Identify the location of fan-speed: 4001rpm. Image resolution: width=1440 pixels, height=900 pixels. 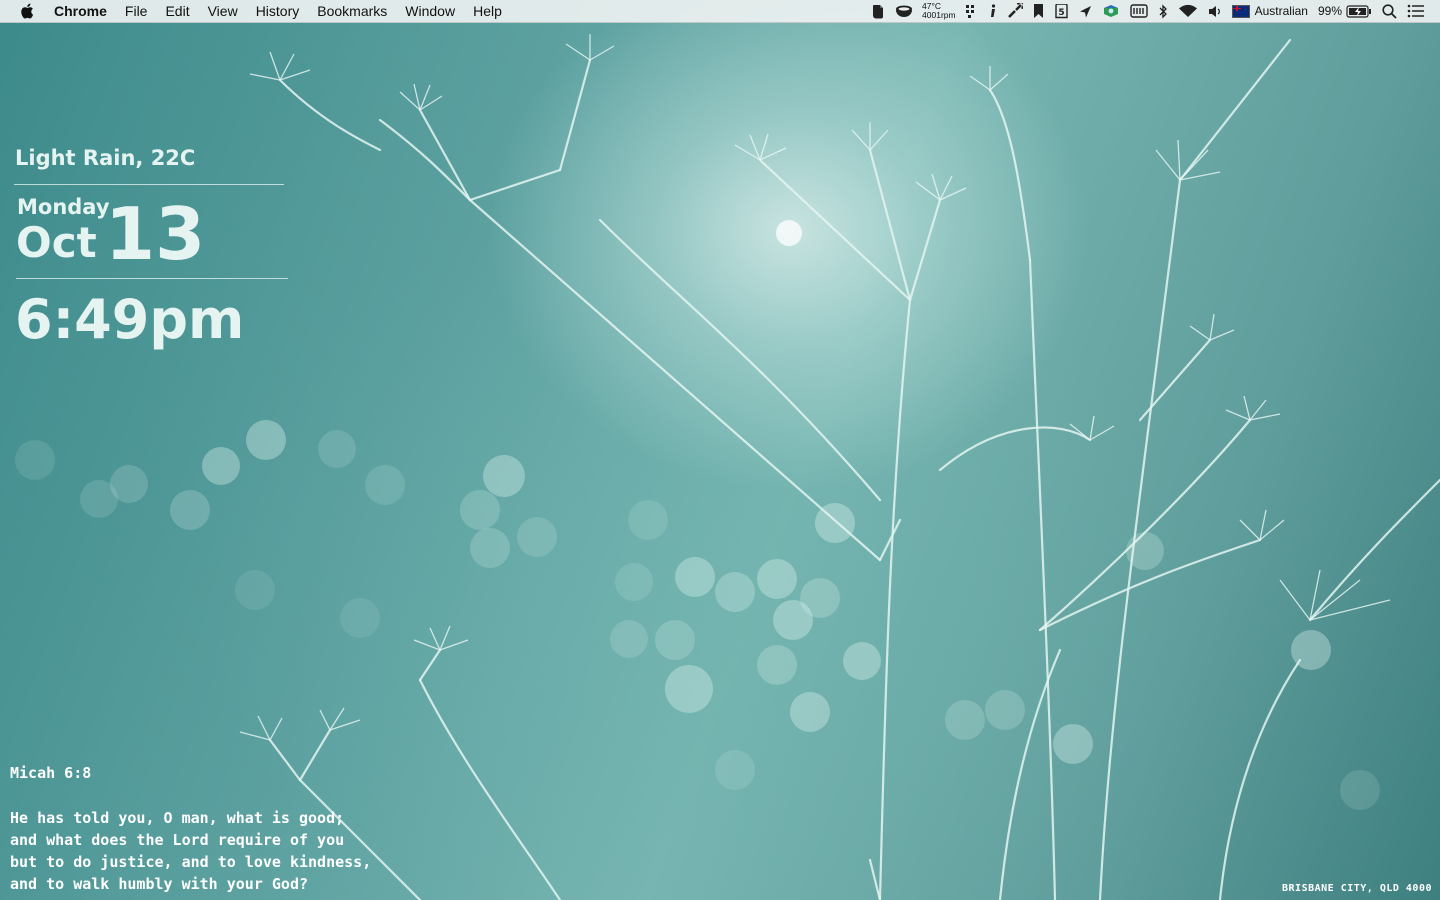
(939, 15).